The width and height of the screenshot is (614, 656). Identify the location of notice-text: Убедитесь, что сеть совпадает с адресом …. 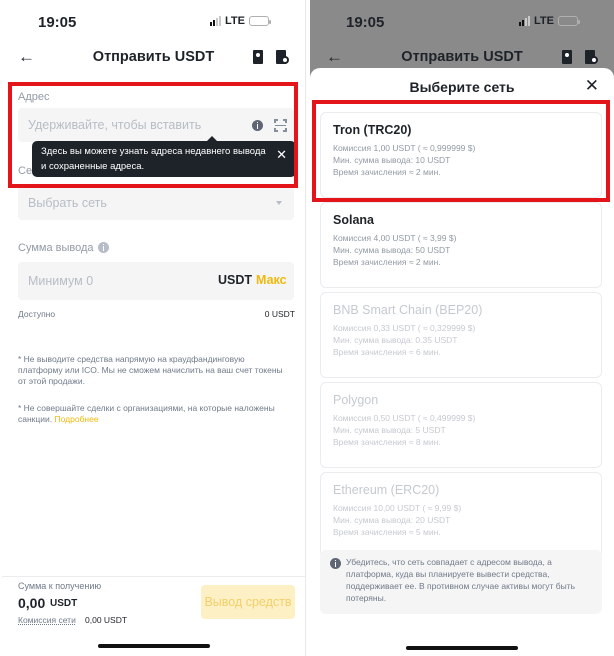
(461, 580).